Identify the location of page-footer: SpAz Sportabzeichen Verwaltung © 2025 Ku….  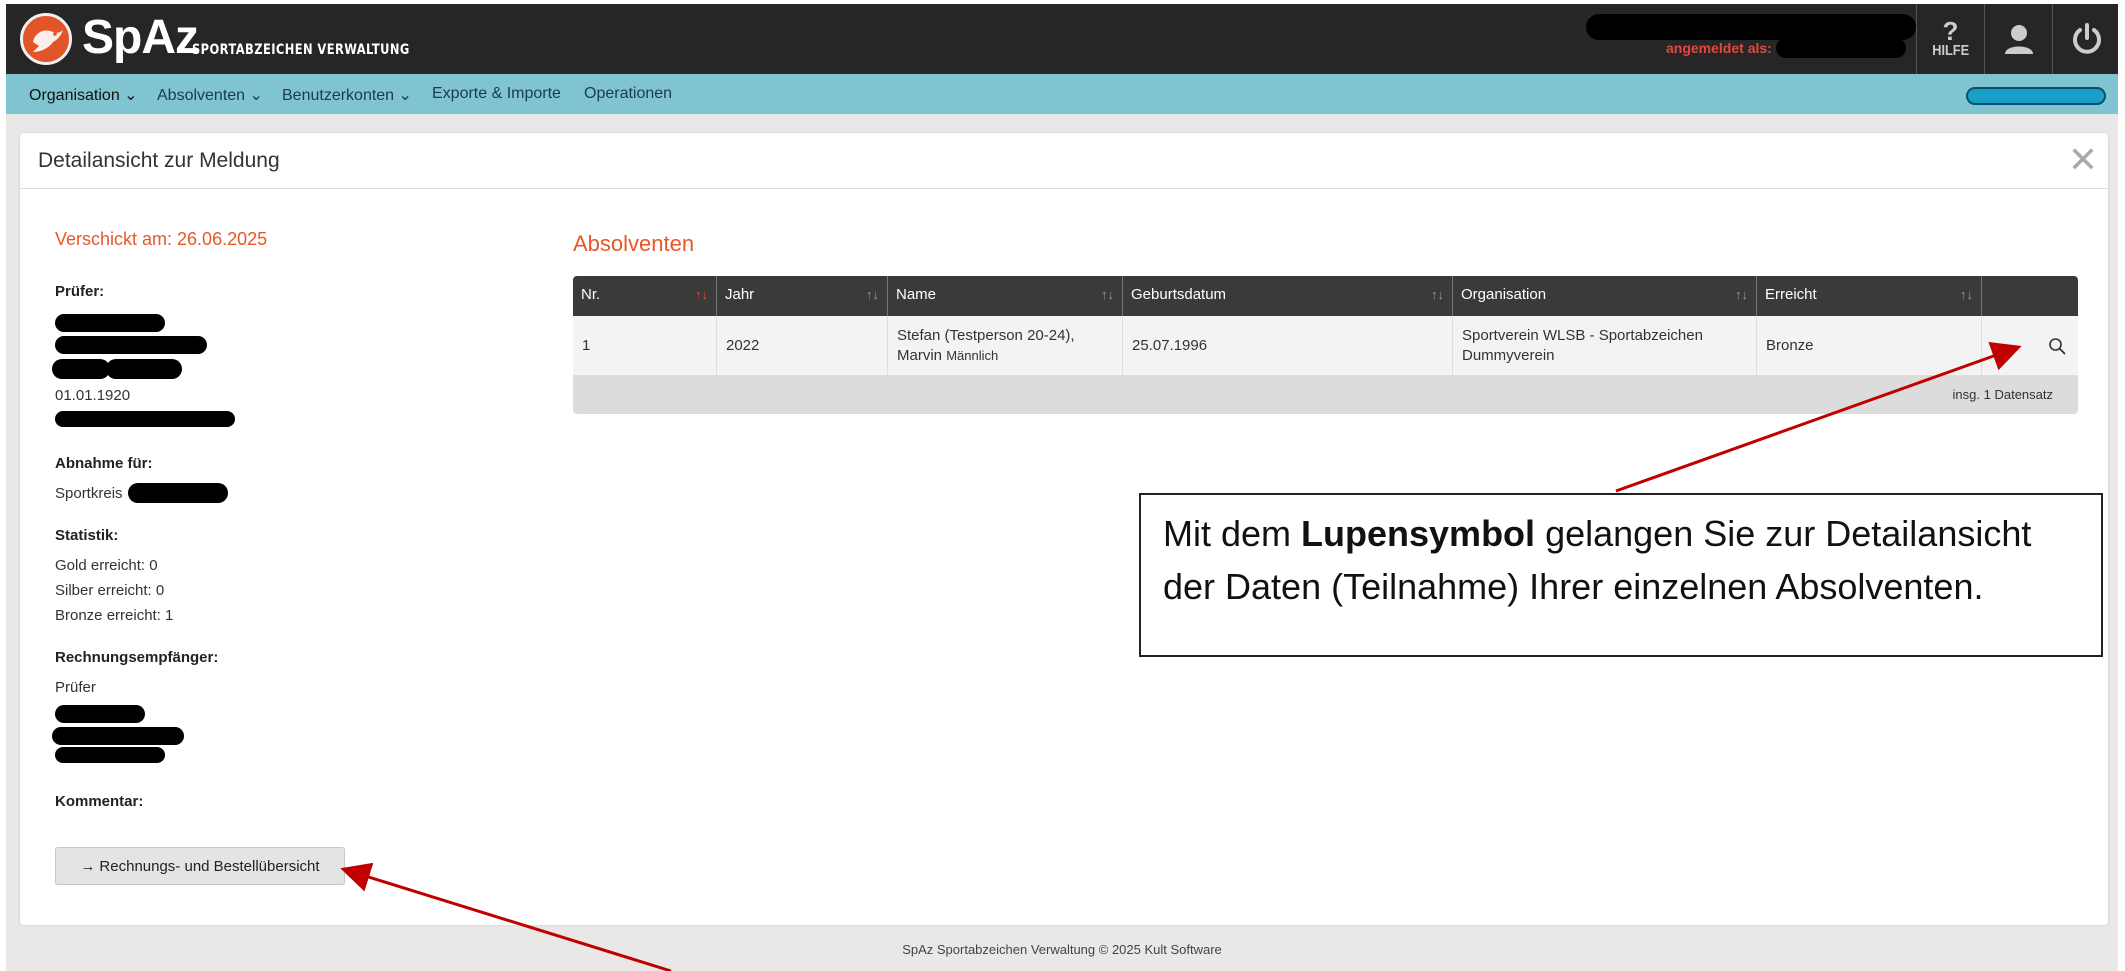
(1062, 949).